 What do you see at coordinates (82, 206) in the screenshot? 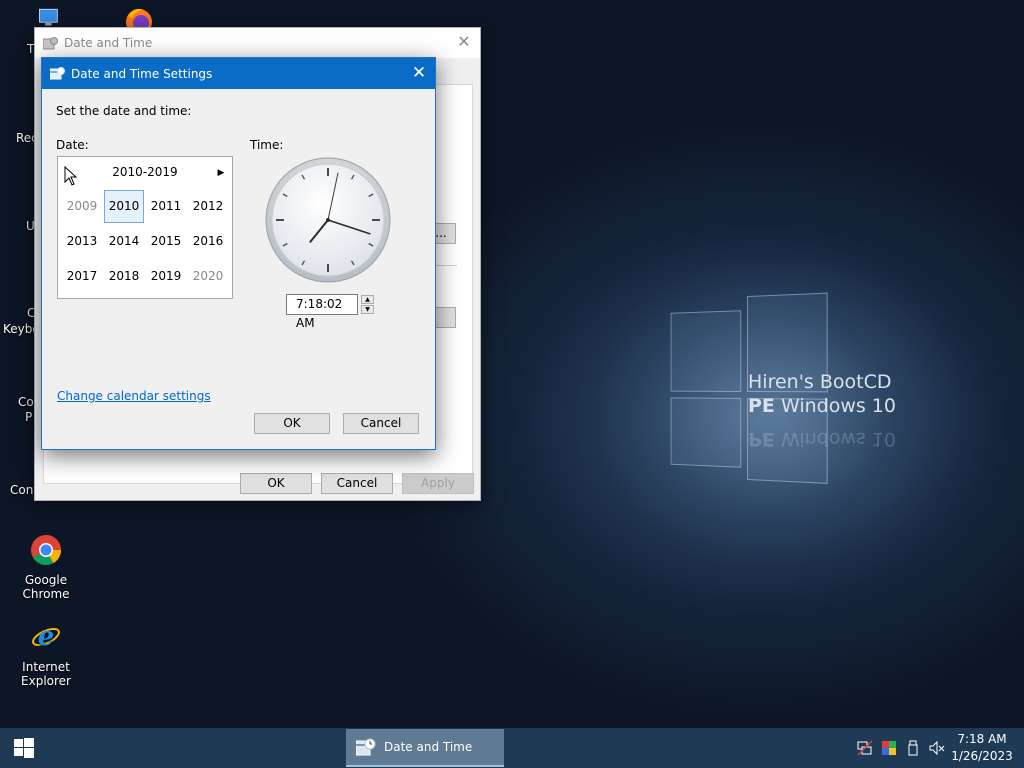
I see `year-cell: 2009` at bounding box center [82, 206].